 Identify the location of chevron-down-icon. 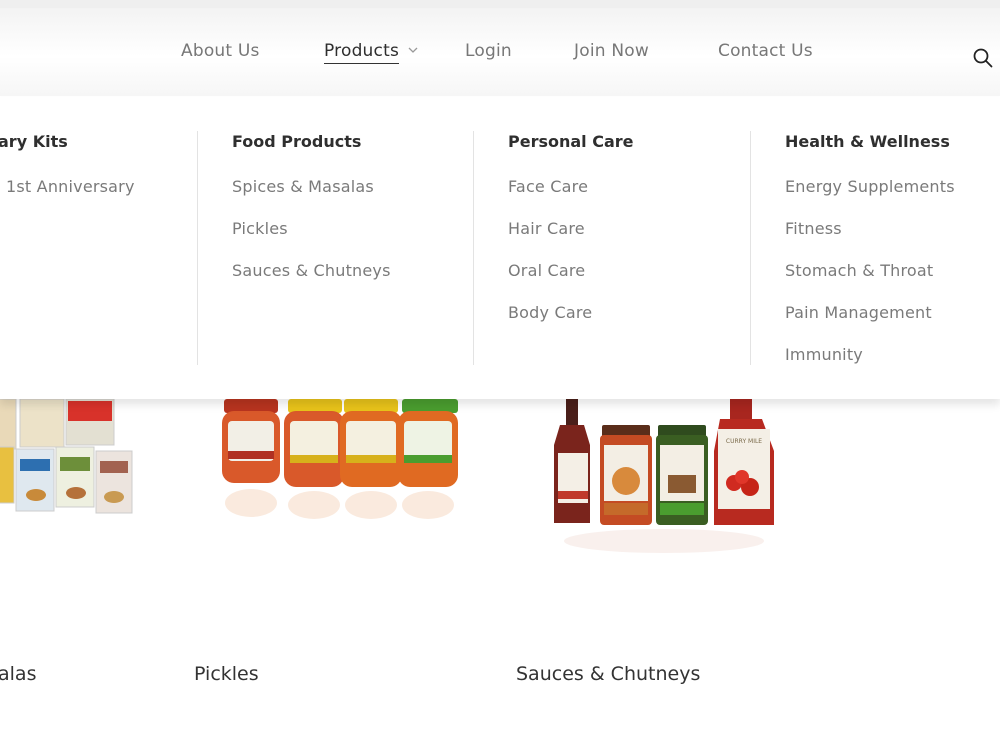
(413, 50).